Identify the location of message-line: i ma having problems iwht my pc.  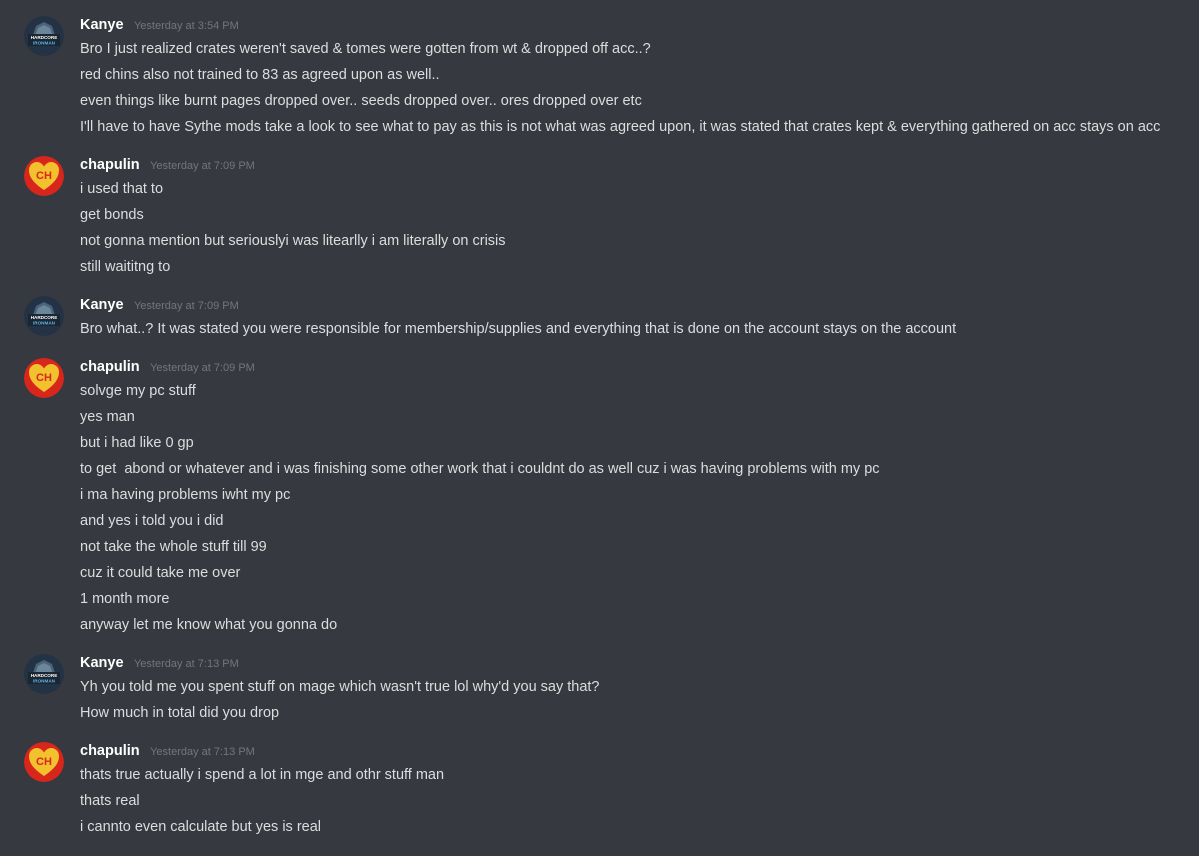
(185, 495).